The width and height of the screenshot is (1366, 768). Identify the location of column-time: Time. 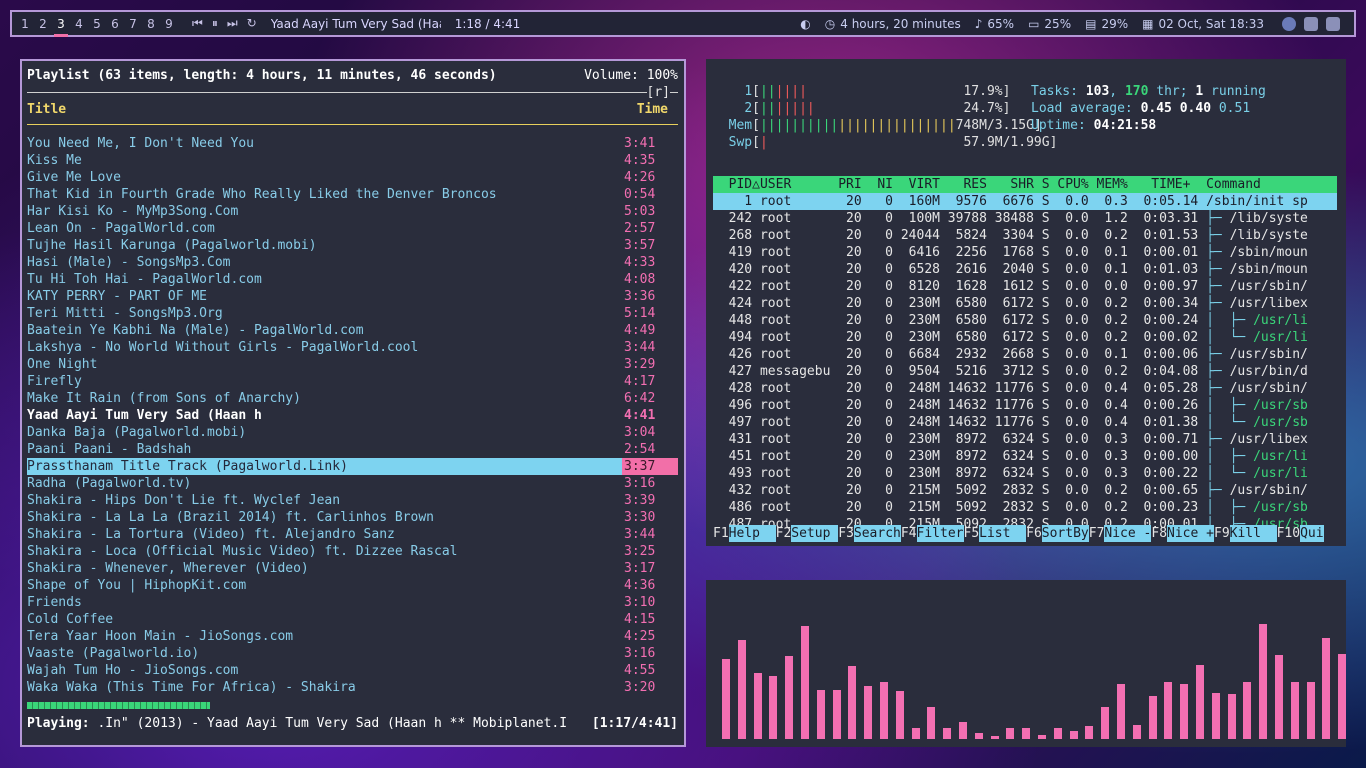
(652, 109).